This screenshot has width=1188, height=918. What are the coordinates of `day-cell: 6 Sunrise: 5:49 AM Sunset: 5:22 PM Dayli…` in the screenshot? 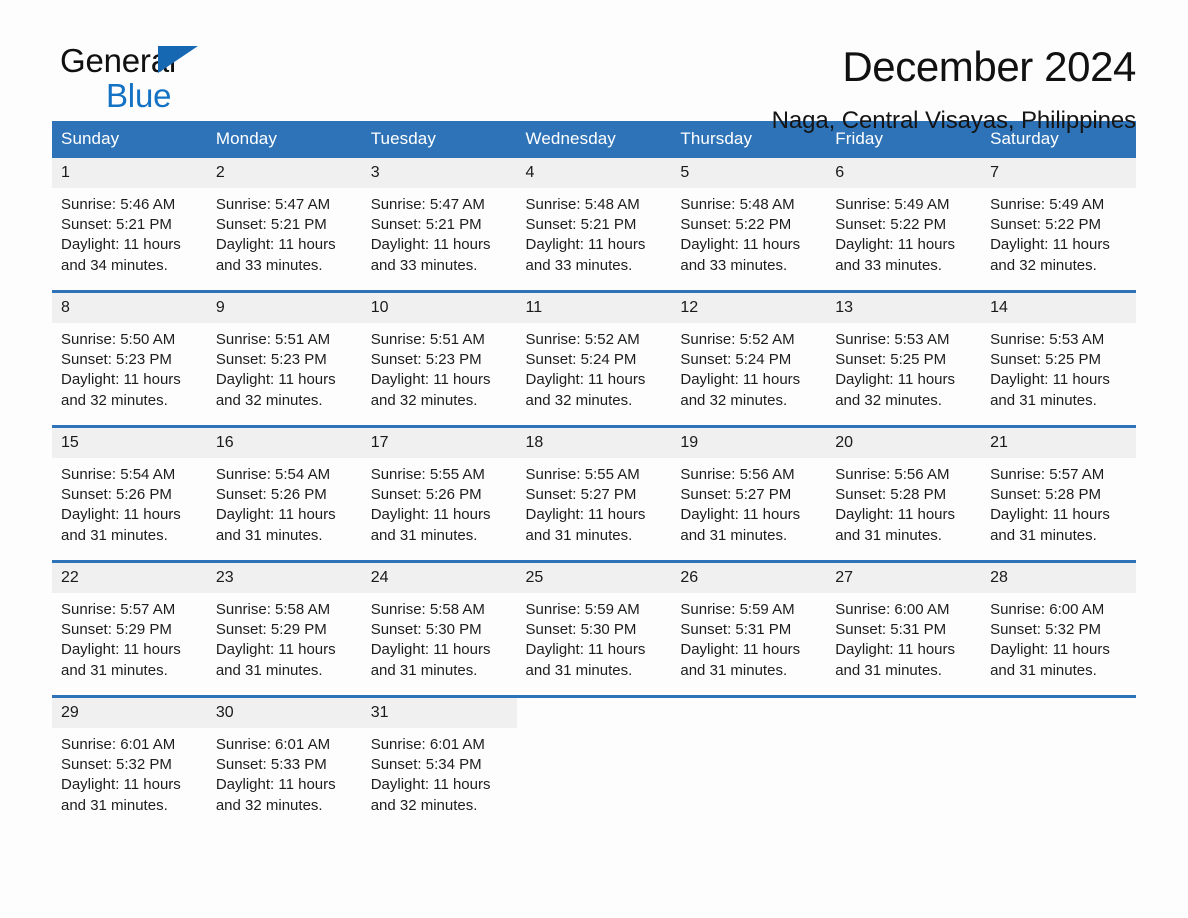 It's located at (904, 225).